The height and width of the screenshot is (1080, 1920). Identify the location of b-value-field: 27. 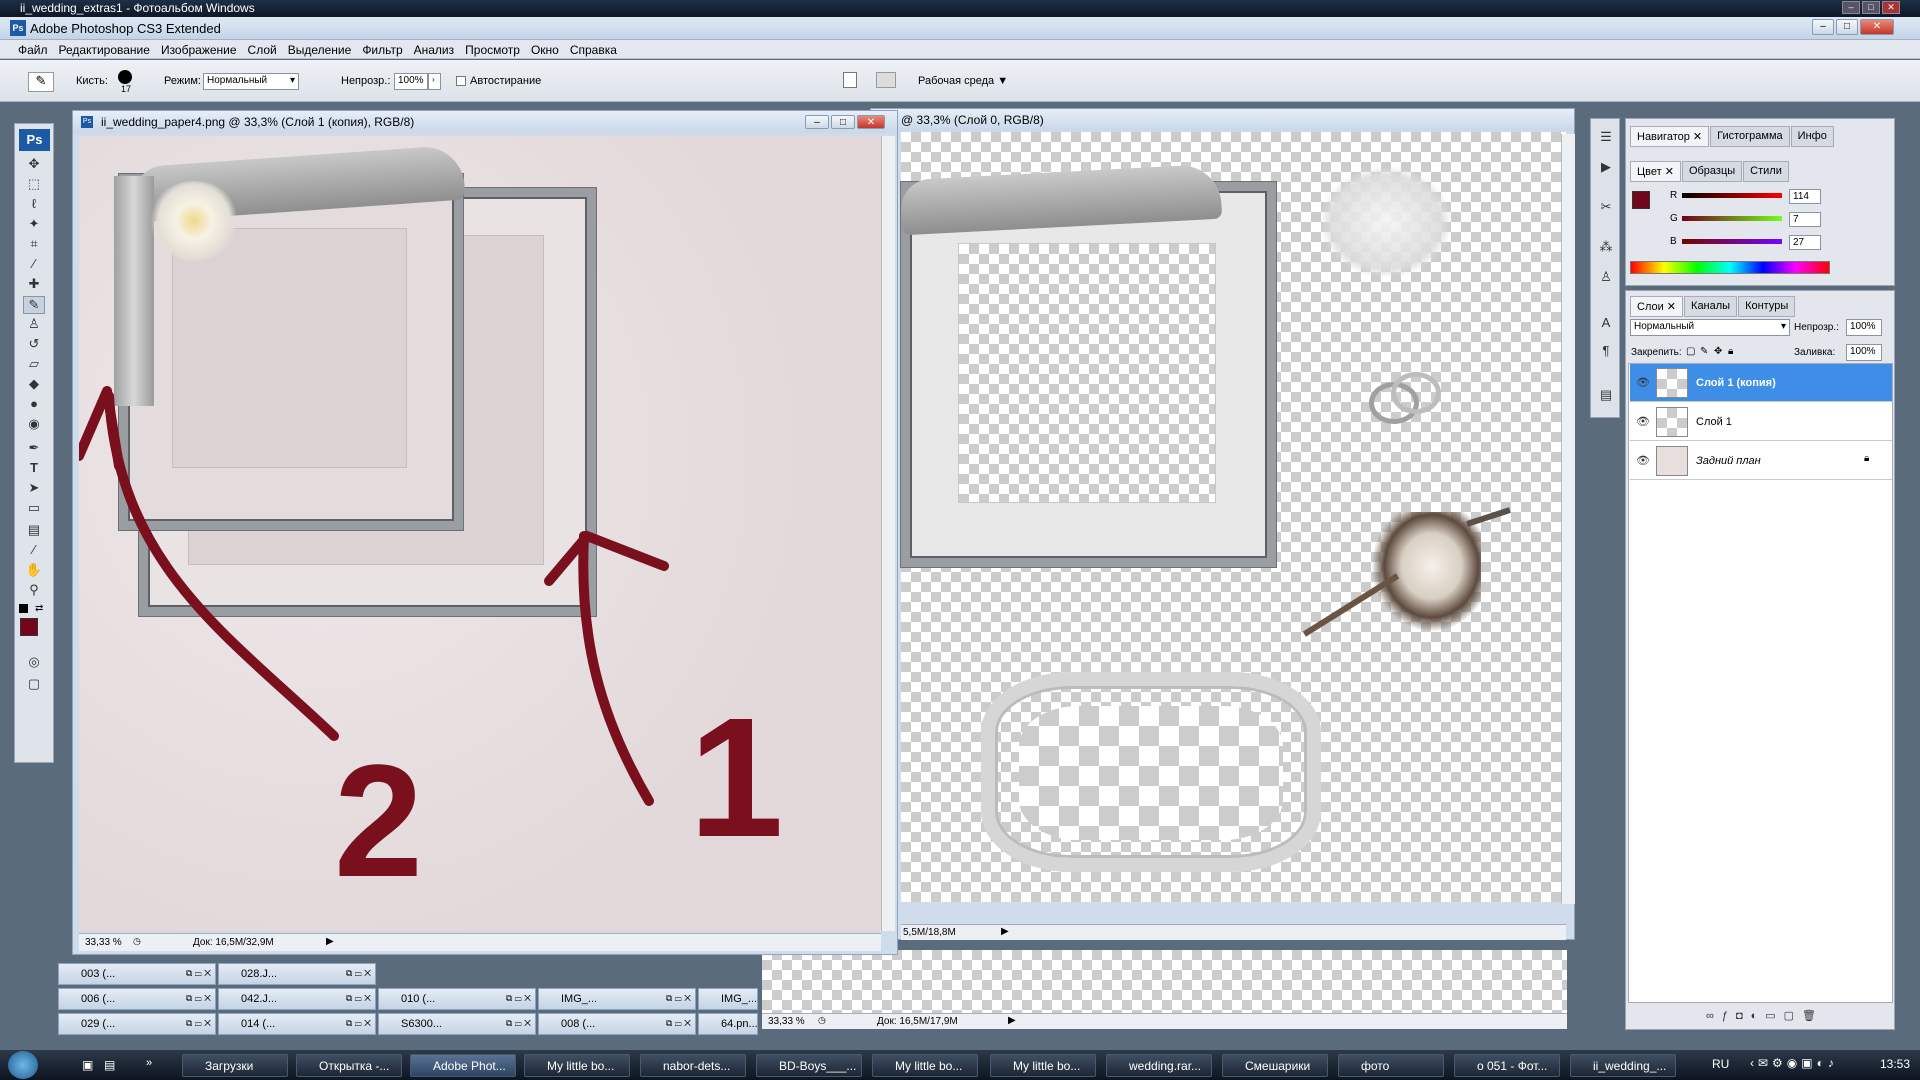
(1805, 242).